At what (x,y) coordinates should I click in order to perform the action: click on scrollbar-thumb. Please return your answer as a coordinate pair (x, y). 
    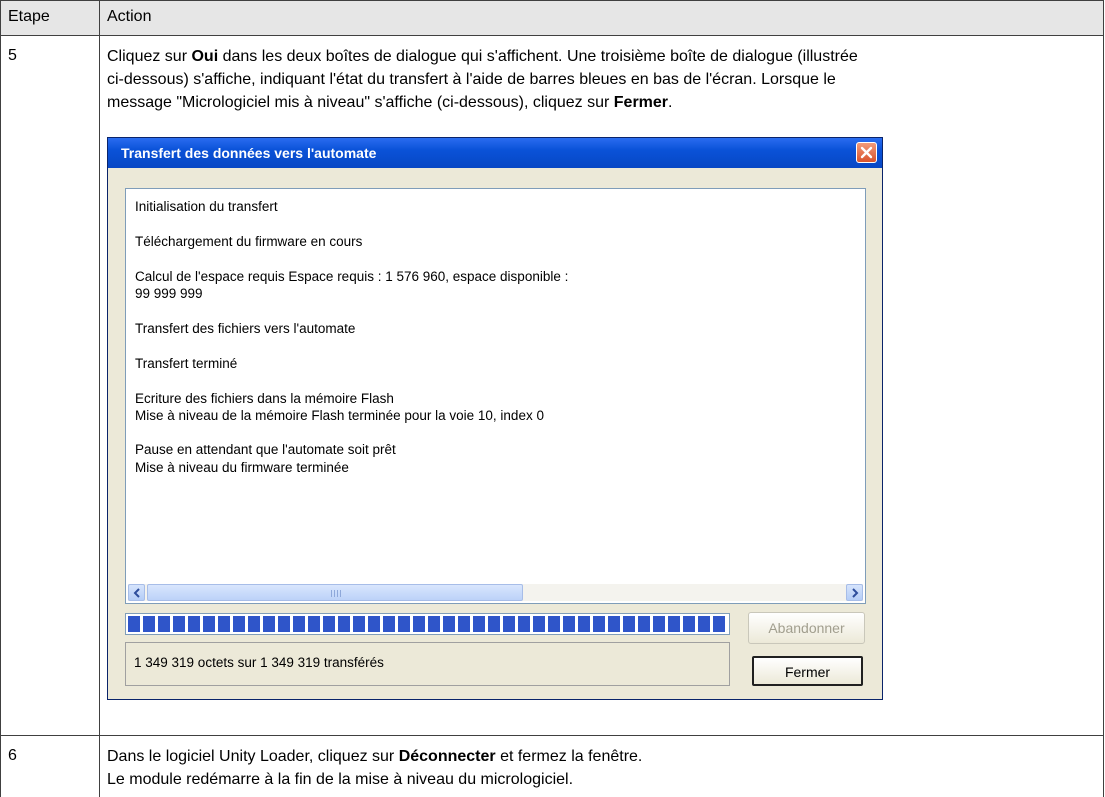
    Looking at the image, I should click on (335, 592).